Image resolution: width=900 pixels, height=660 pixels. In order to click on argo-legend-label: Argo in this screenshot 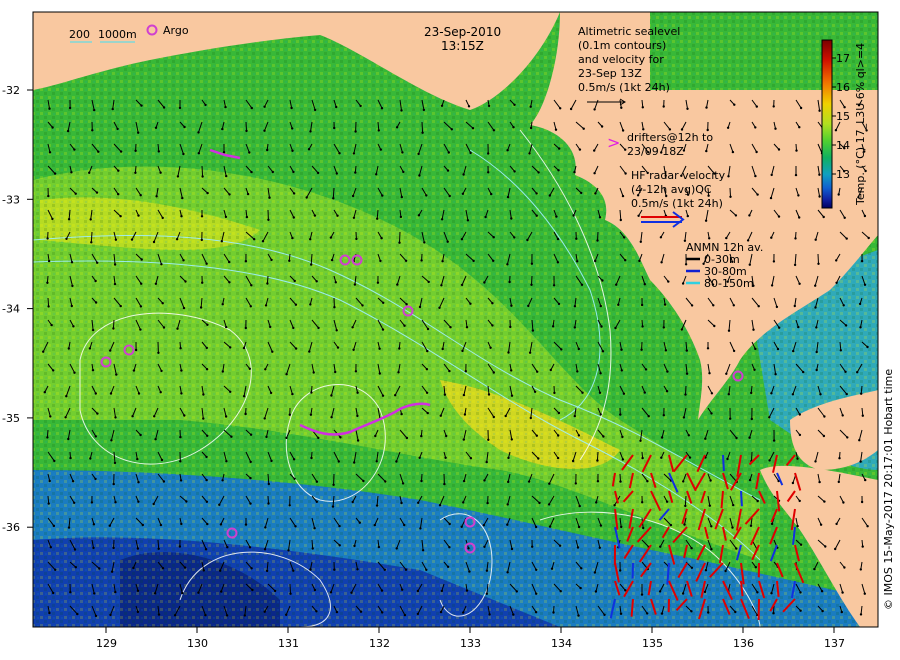, I will do `click(176, 30)`.